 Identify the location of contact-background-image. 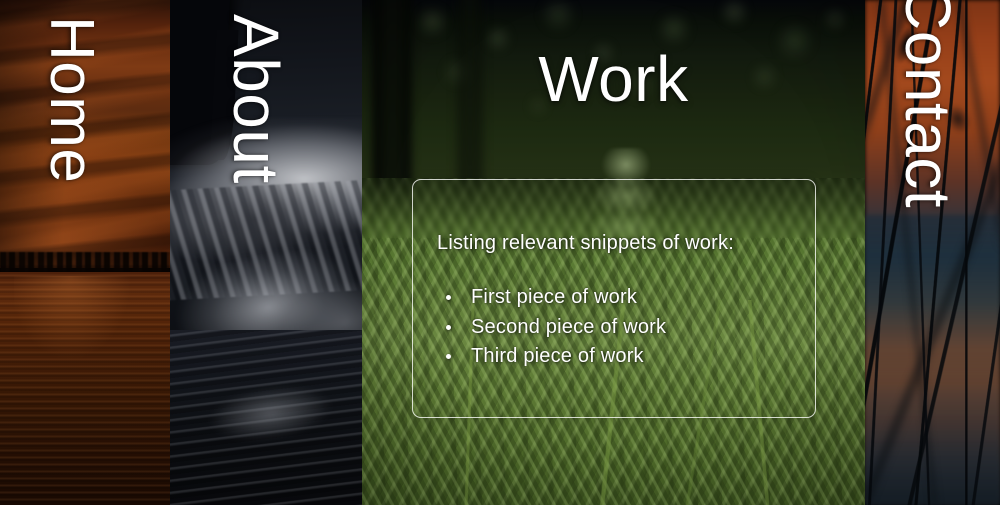
(932, 252).